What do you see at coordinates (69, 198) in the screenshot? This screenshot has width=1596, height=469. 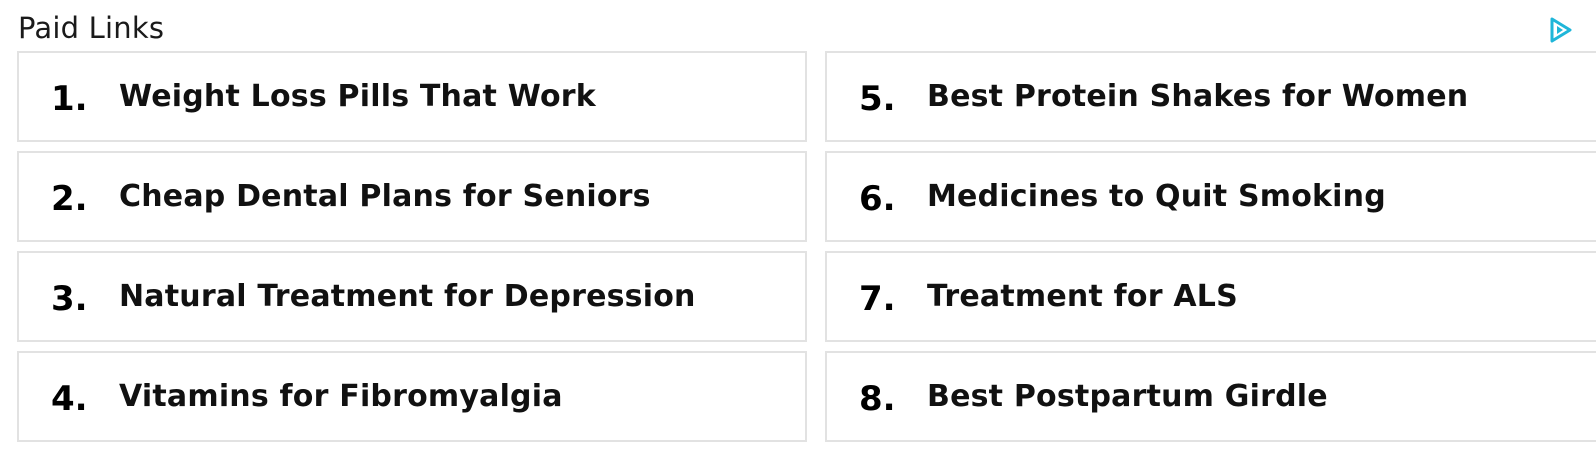 I see `link-number: 2.` at bounding box center [69, 198].